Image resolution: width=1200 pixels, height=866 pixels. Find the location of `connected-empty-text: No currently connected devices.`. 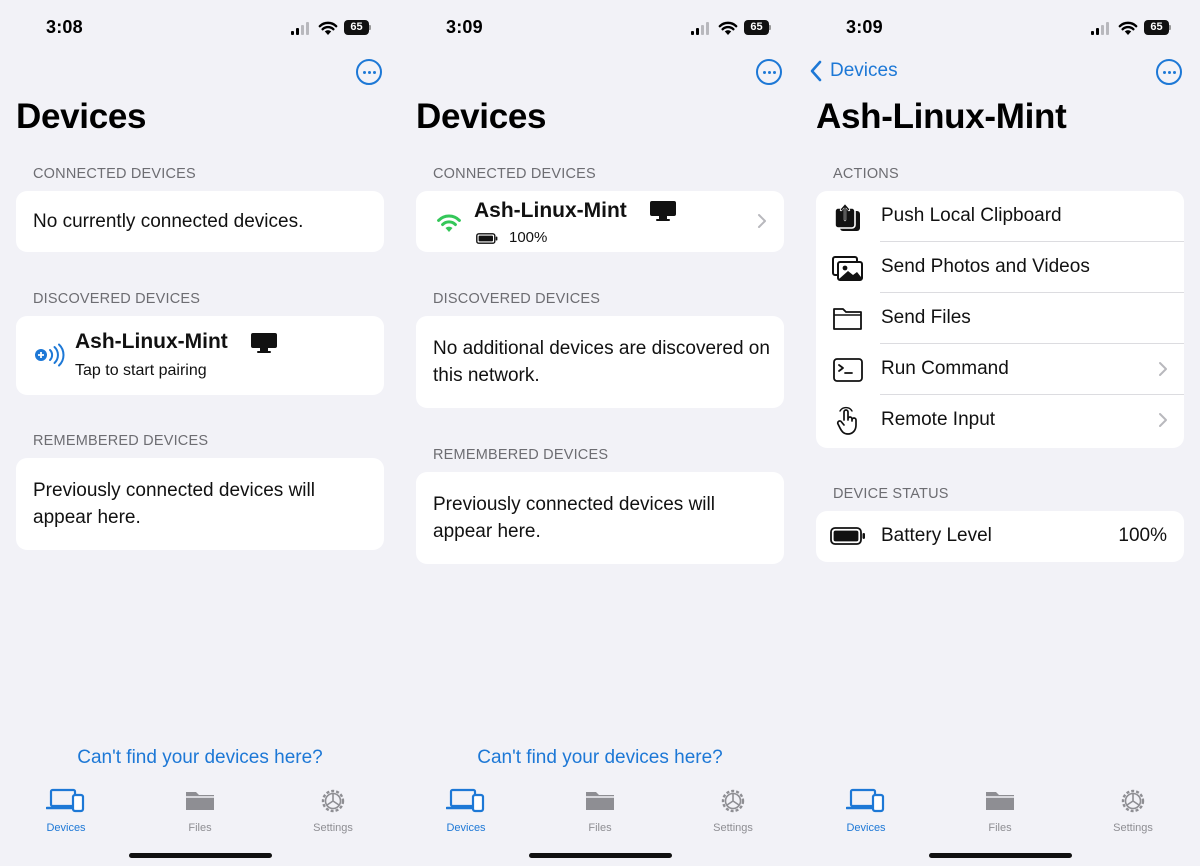

connected-empty-text: No currently connected devices. is located at coordinates (168, 221).